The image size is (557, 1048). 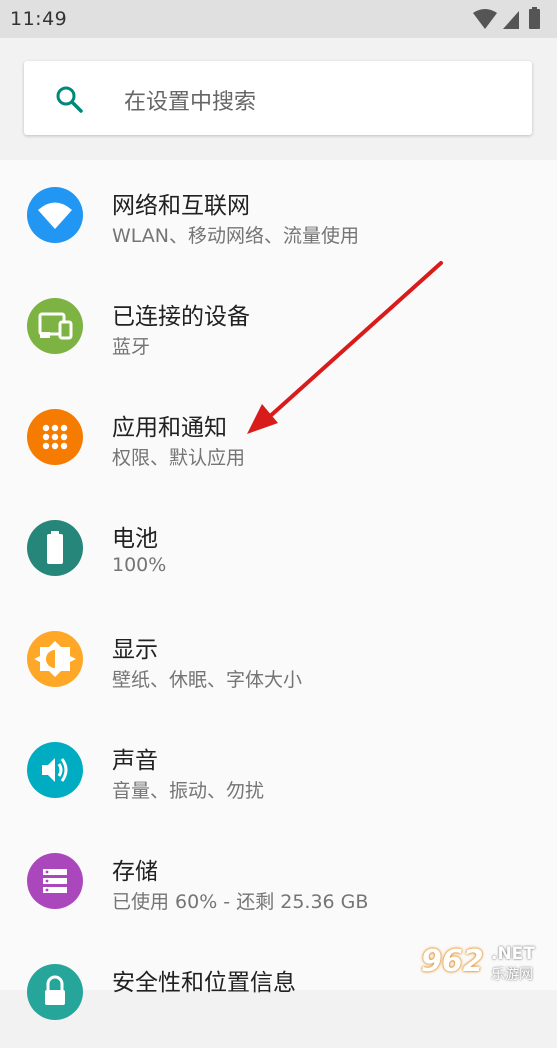 What do you see at coordinates (181, 206) in the screenshot?
I see `item-title: 网络和互联网` at bounding box center [181, 206].